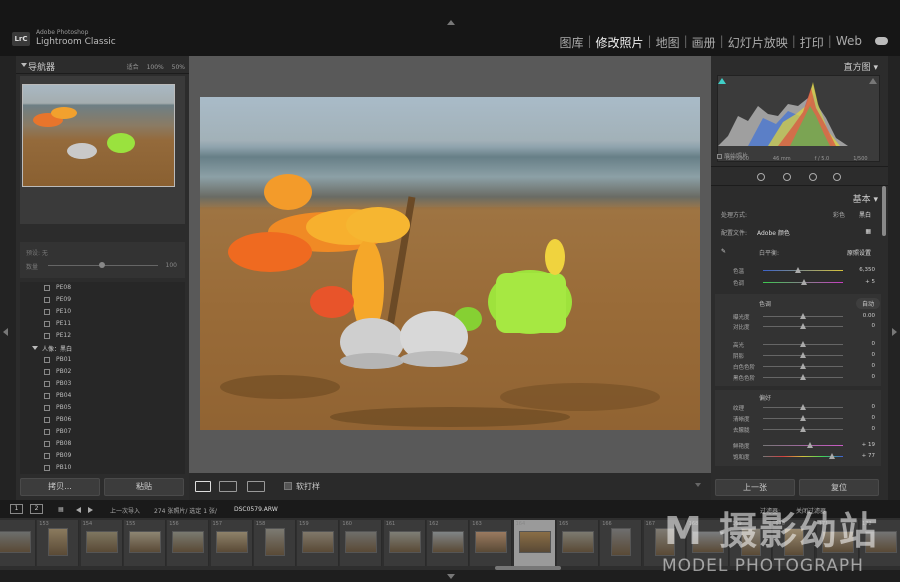 The height and width of the screenshot is (582, 900). What do you see at coordinates (798, 118) in the screenshot?
I see `histogram: ISO 5000 46 mm f / 5.0 1/500` at bounding box center [798, 118].